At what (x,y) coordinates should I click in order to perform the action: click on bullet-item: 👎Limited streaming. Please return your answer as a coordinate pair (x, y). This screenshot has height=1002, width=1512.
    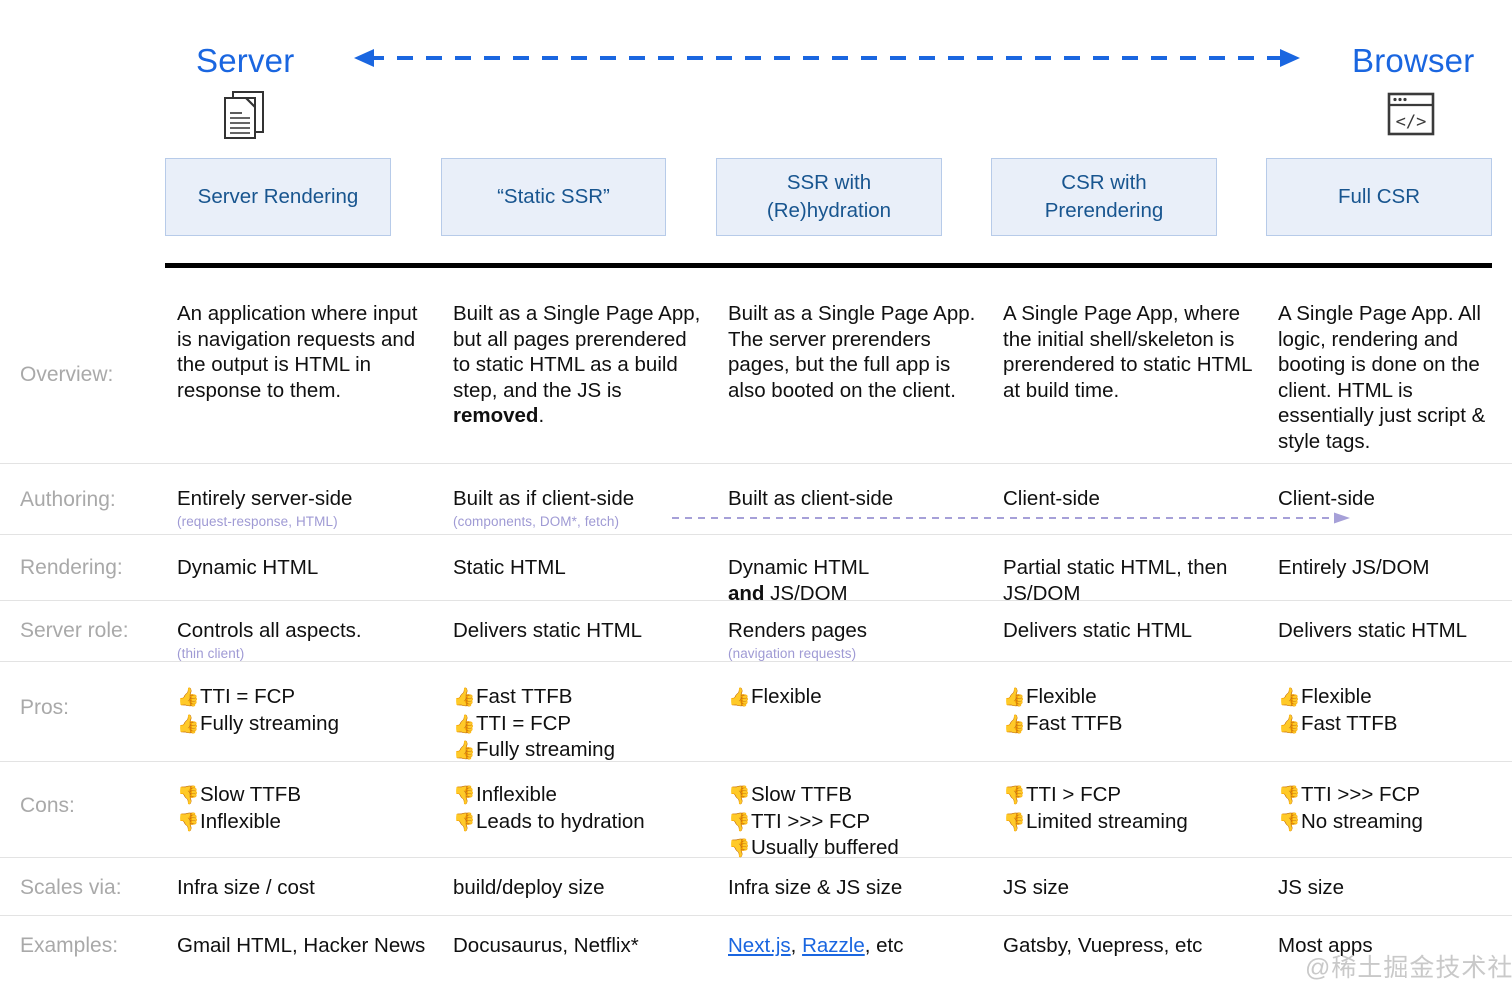
    Looking at the image, I should click on (1129, 822).